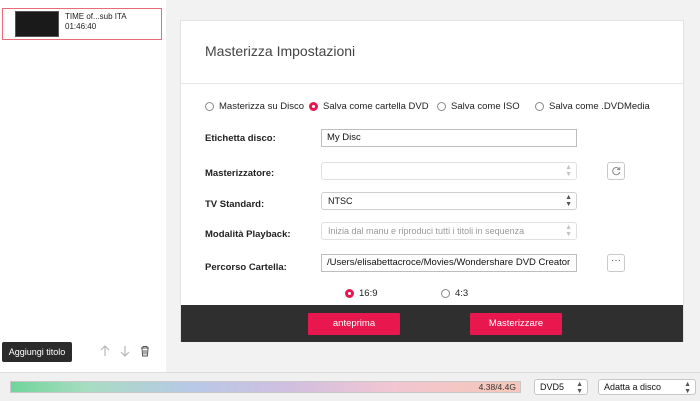 This screenshot has height=401, width=700. What do you see at coordinates (432, 323) in the screenshot?
I see `action-footer: anteprima Masterizzare` at bounding box center [432, 323].